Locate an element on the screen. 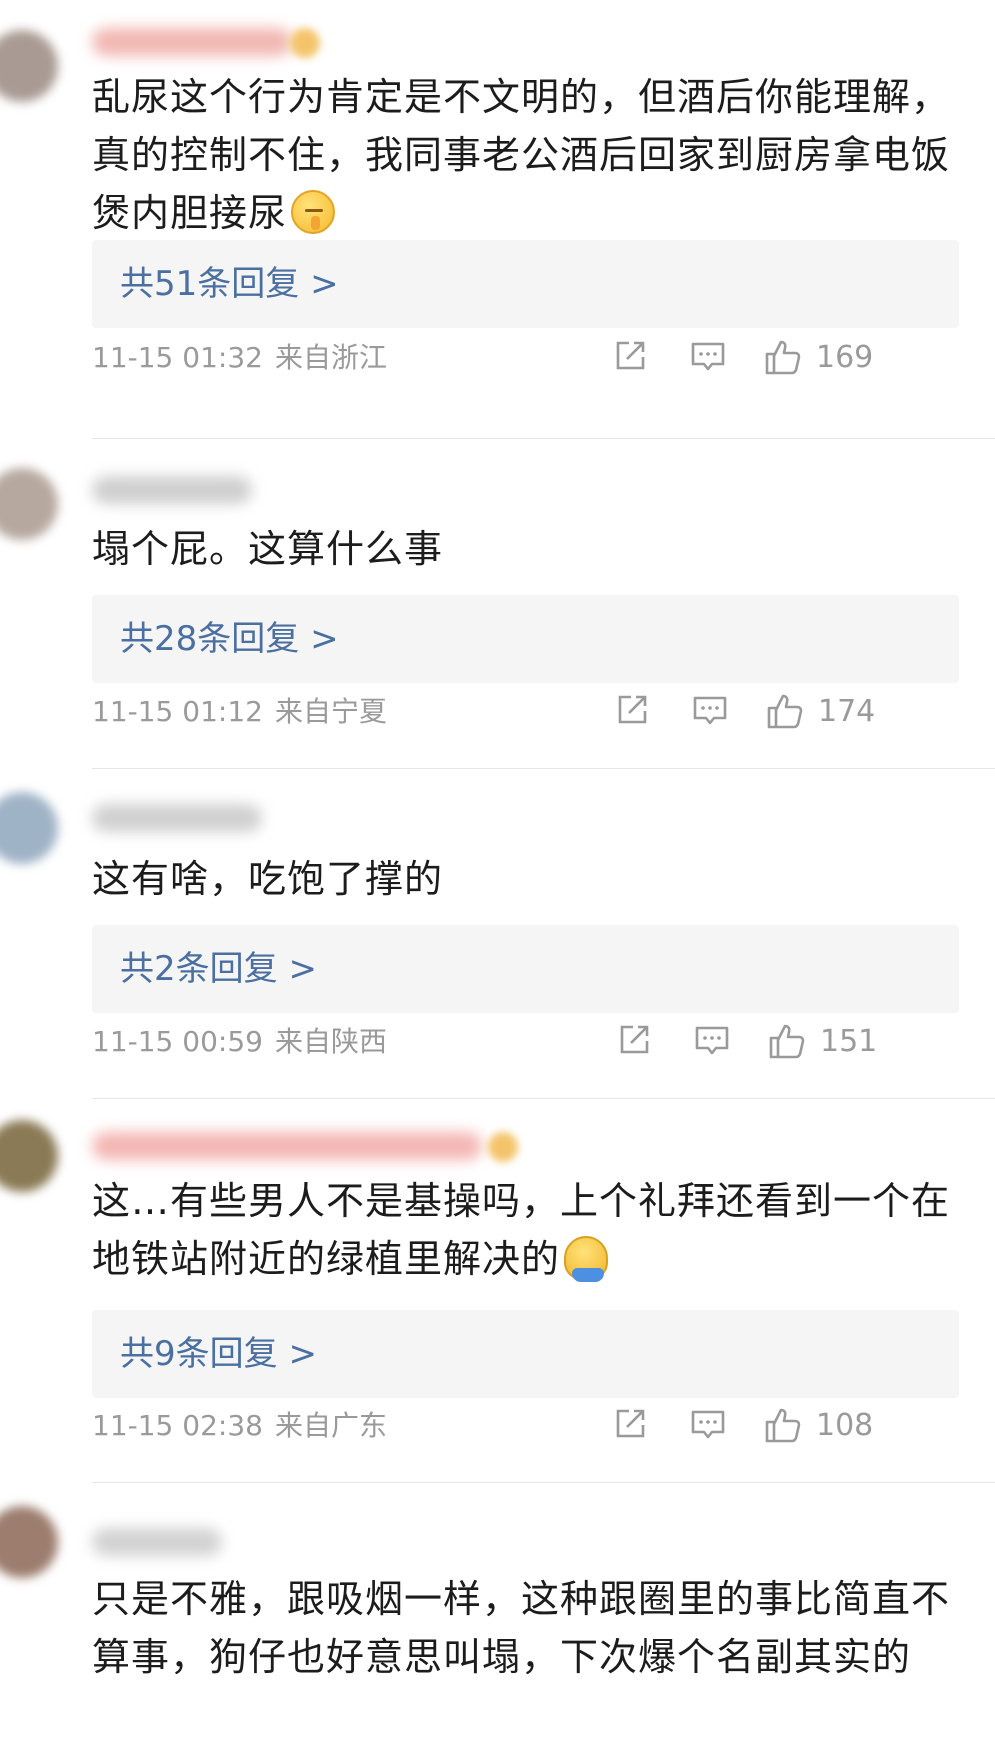 The width and height of the screenshot is (995, 1746). comment-text: 这有啥，吃饱了撑的 is located at coordinates (268, 879).